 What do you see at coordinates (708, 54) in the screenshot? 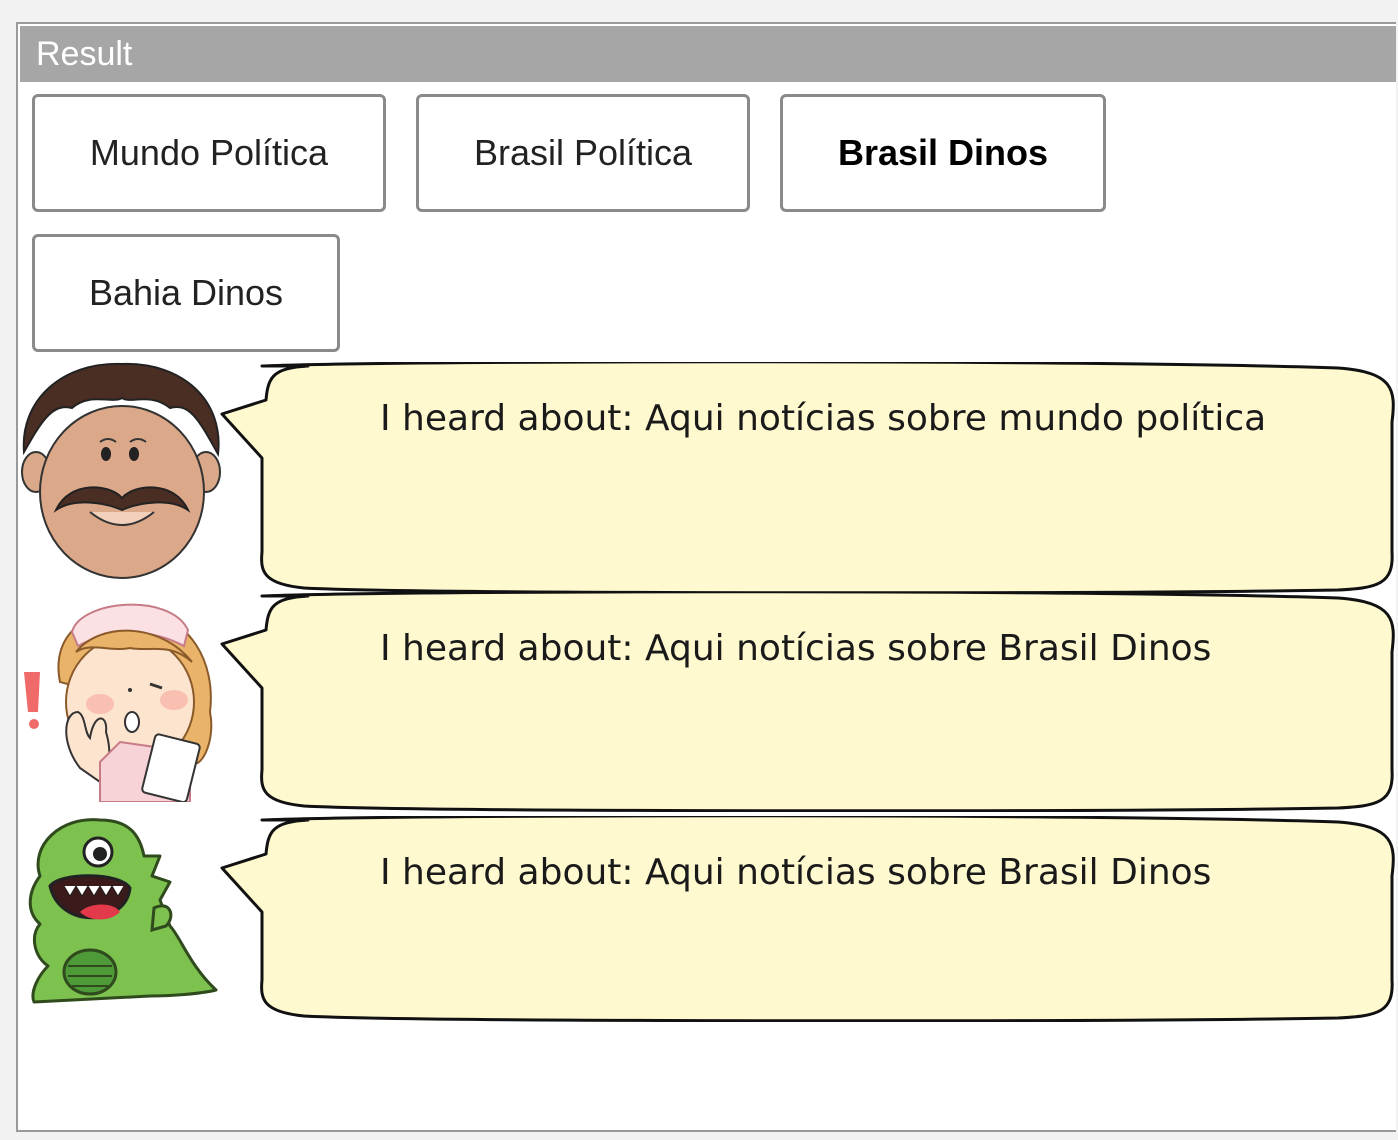
I see `panel-title: Result` at bounding box center [708, 54].